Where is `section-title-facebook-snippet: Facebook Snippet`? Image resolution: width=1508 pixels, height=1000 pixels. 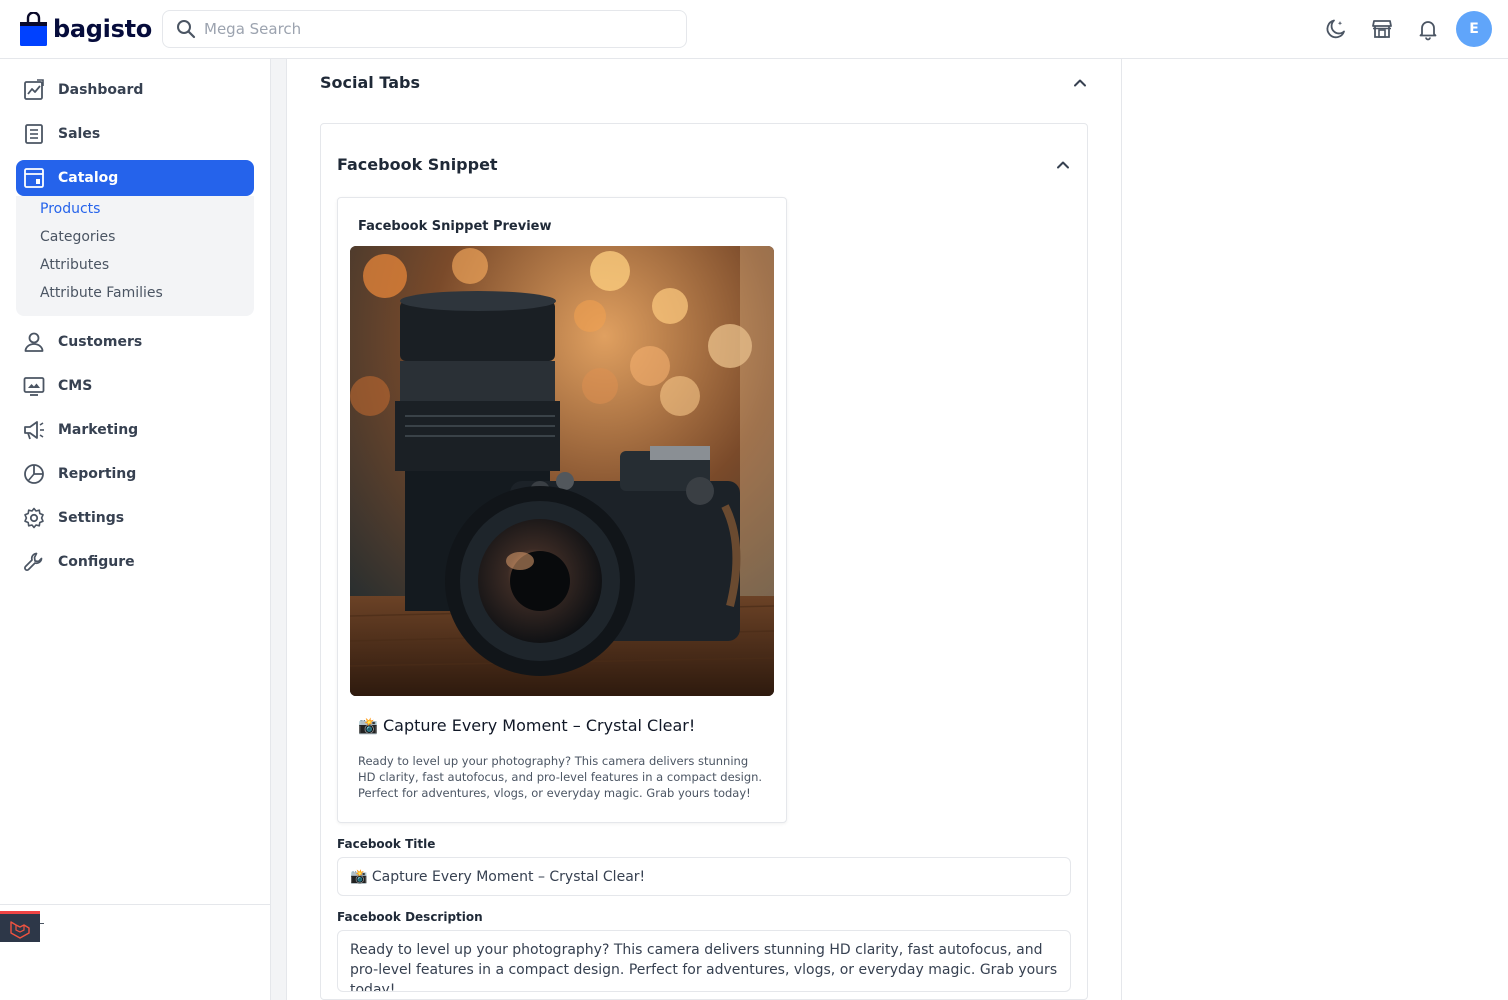
section-title-facebook-snippet: Facebook Snippet is located at coordinates (417, 164).